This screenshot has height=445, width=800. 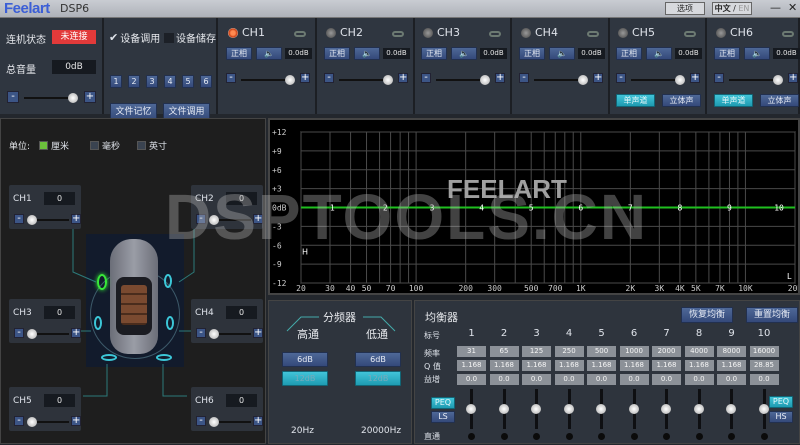 I want to click on band-frequency-input: 31, so click(x=471, y=351).